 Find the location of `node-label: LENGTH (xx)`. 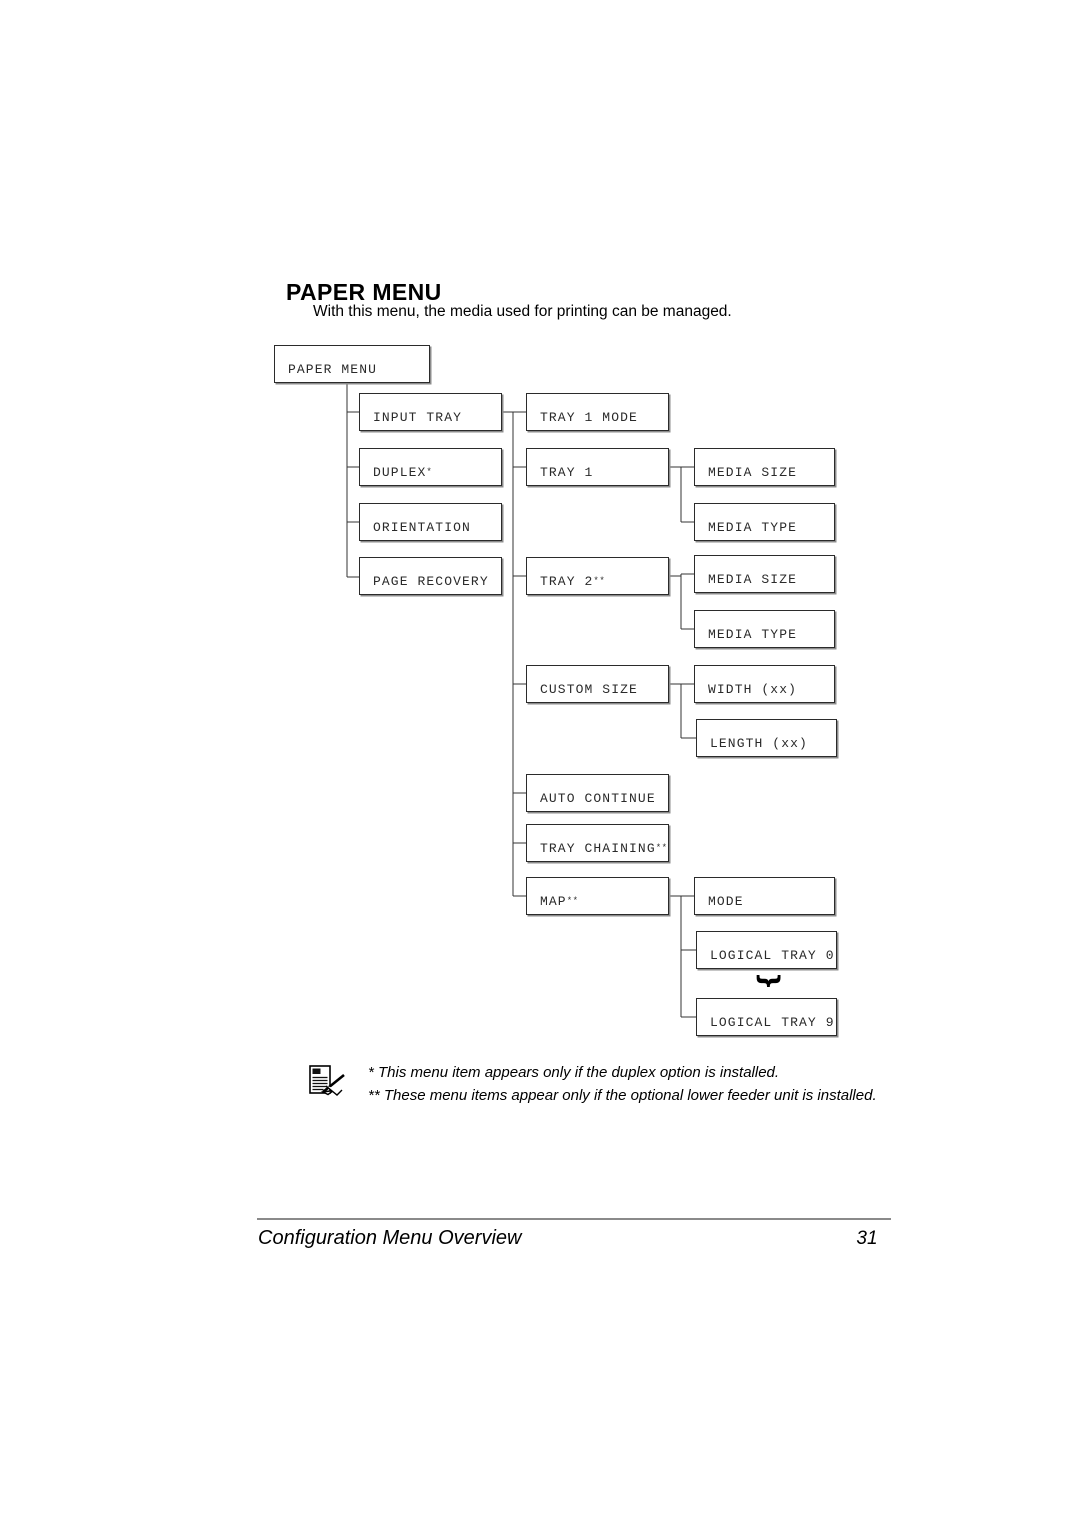

node-label: LENGTH (xx) is located at coordinates (759, 743).